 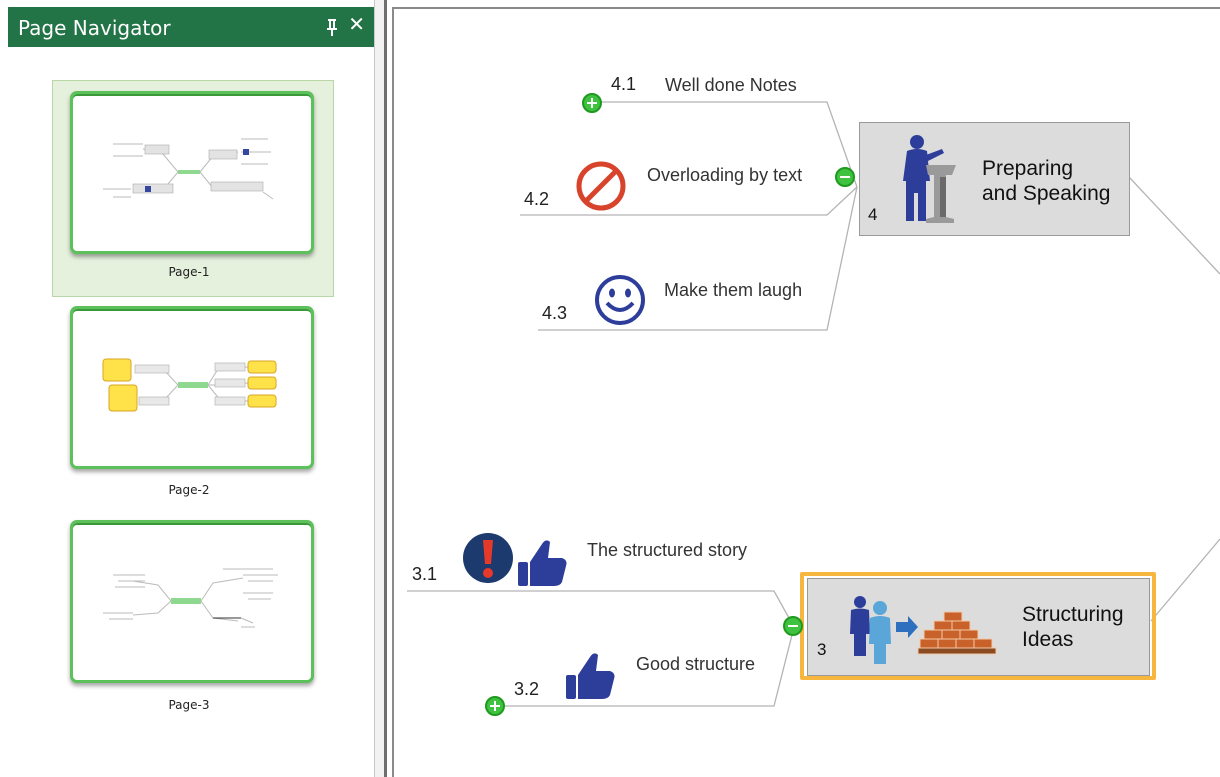 What do you see at coordinates (189, 490) in the screenshot?
I see `page-2-label: Page-2` at bounding box center [189, 490].